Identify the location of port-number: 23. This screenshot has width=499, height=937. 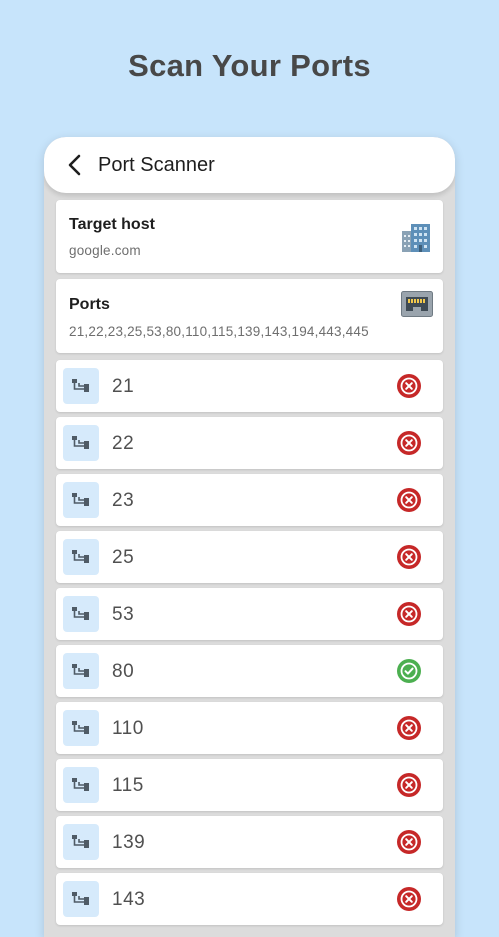
(123, 500).